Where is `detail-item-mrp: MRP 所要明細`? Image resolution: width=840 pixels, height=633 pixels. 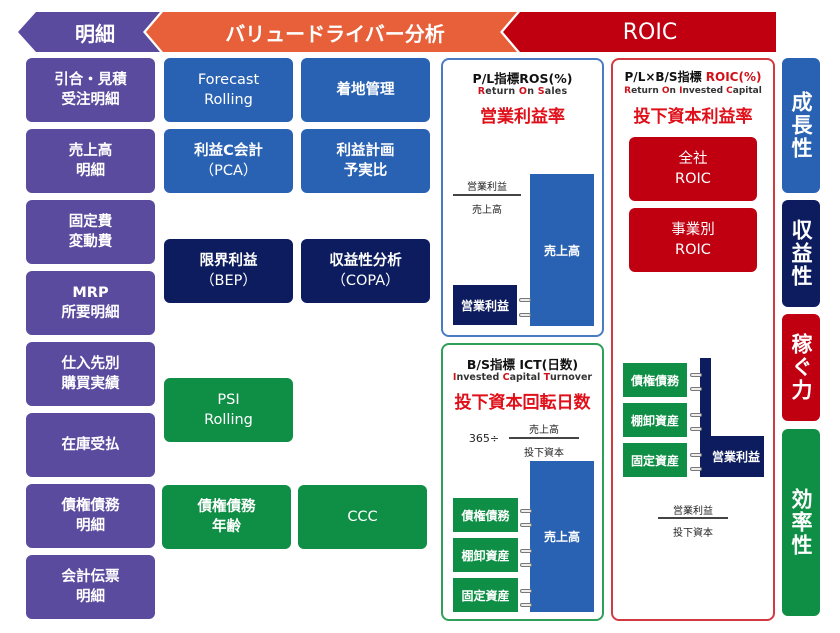
detail-item-mrp: MRP 所要明細 is located at coordinates (90, 303).